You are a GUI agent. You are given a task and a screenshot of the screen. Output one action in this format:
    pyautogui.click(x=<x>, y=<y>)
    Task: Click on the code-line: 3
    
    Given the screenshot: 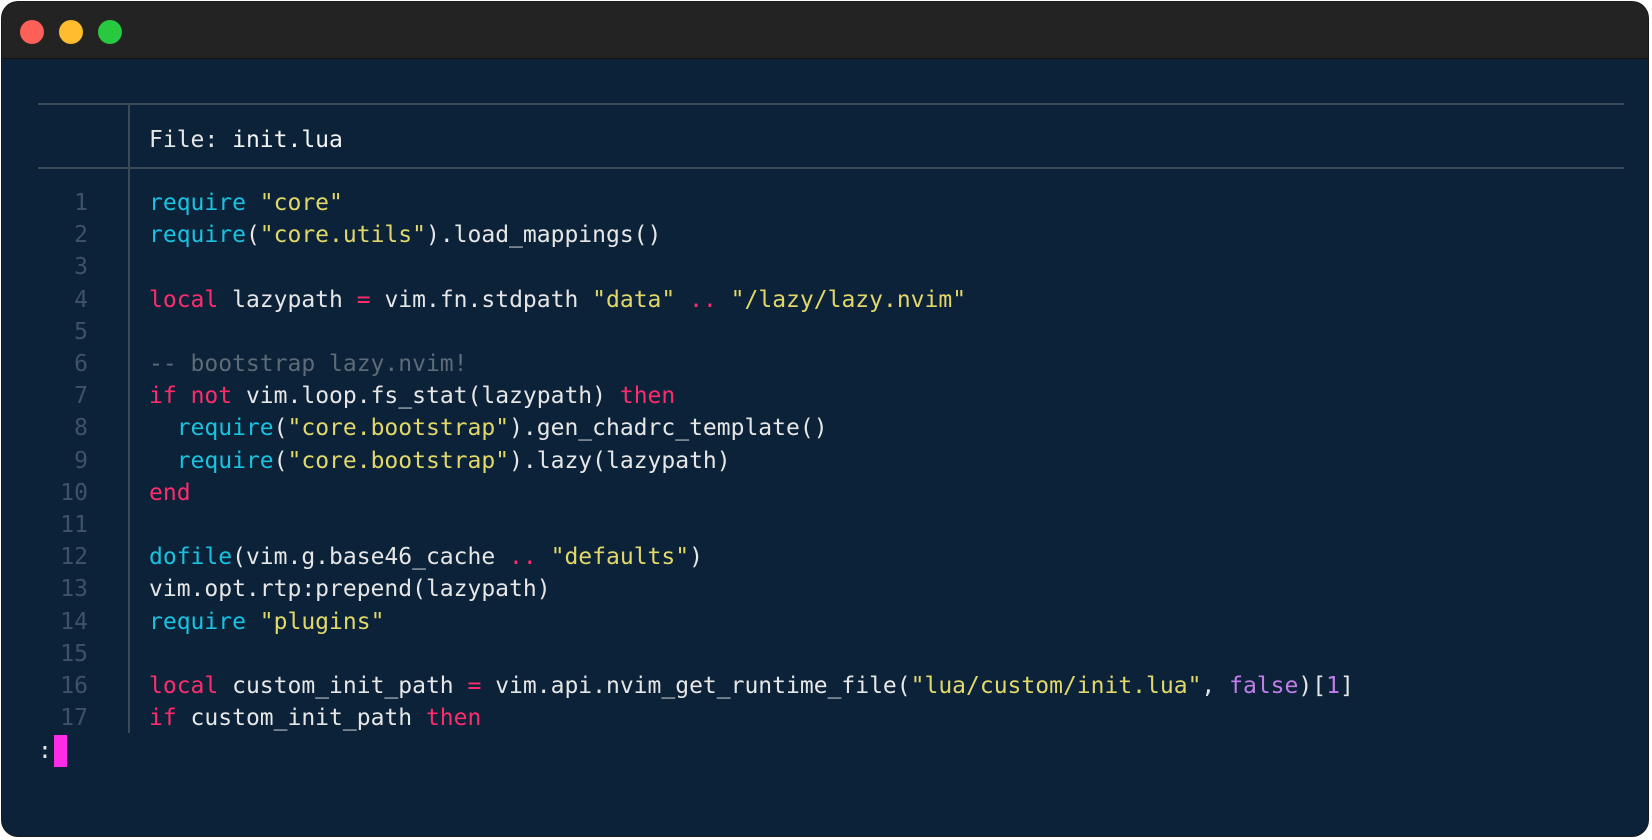 What is the action you would take?
    pyautogui.click(x=825, y=267)
    